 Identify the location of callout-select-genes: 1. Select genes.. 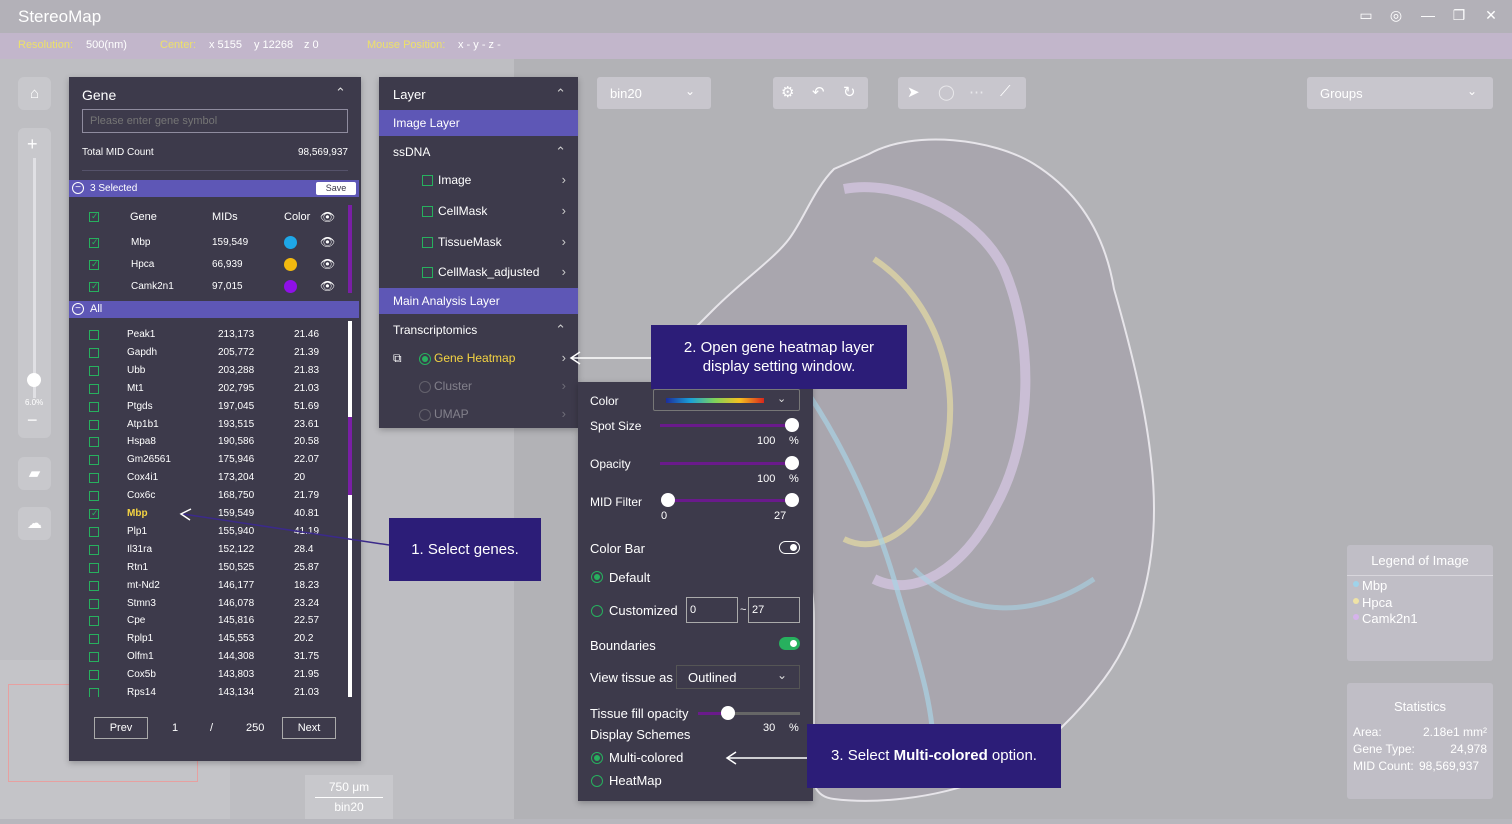
(465, 549).